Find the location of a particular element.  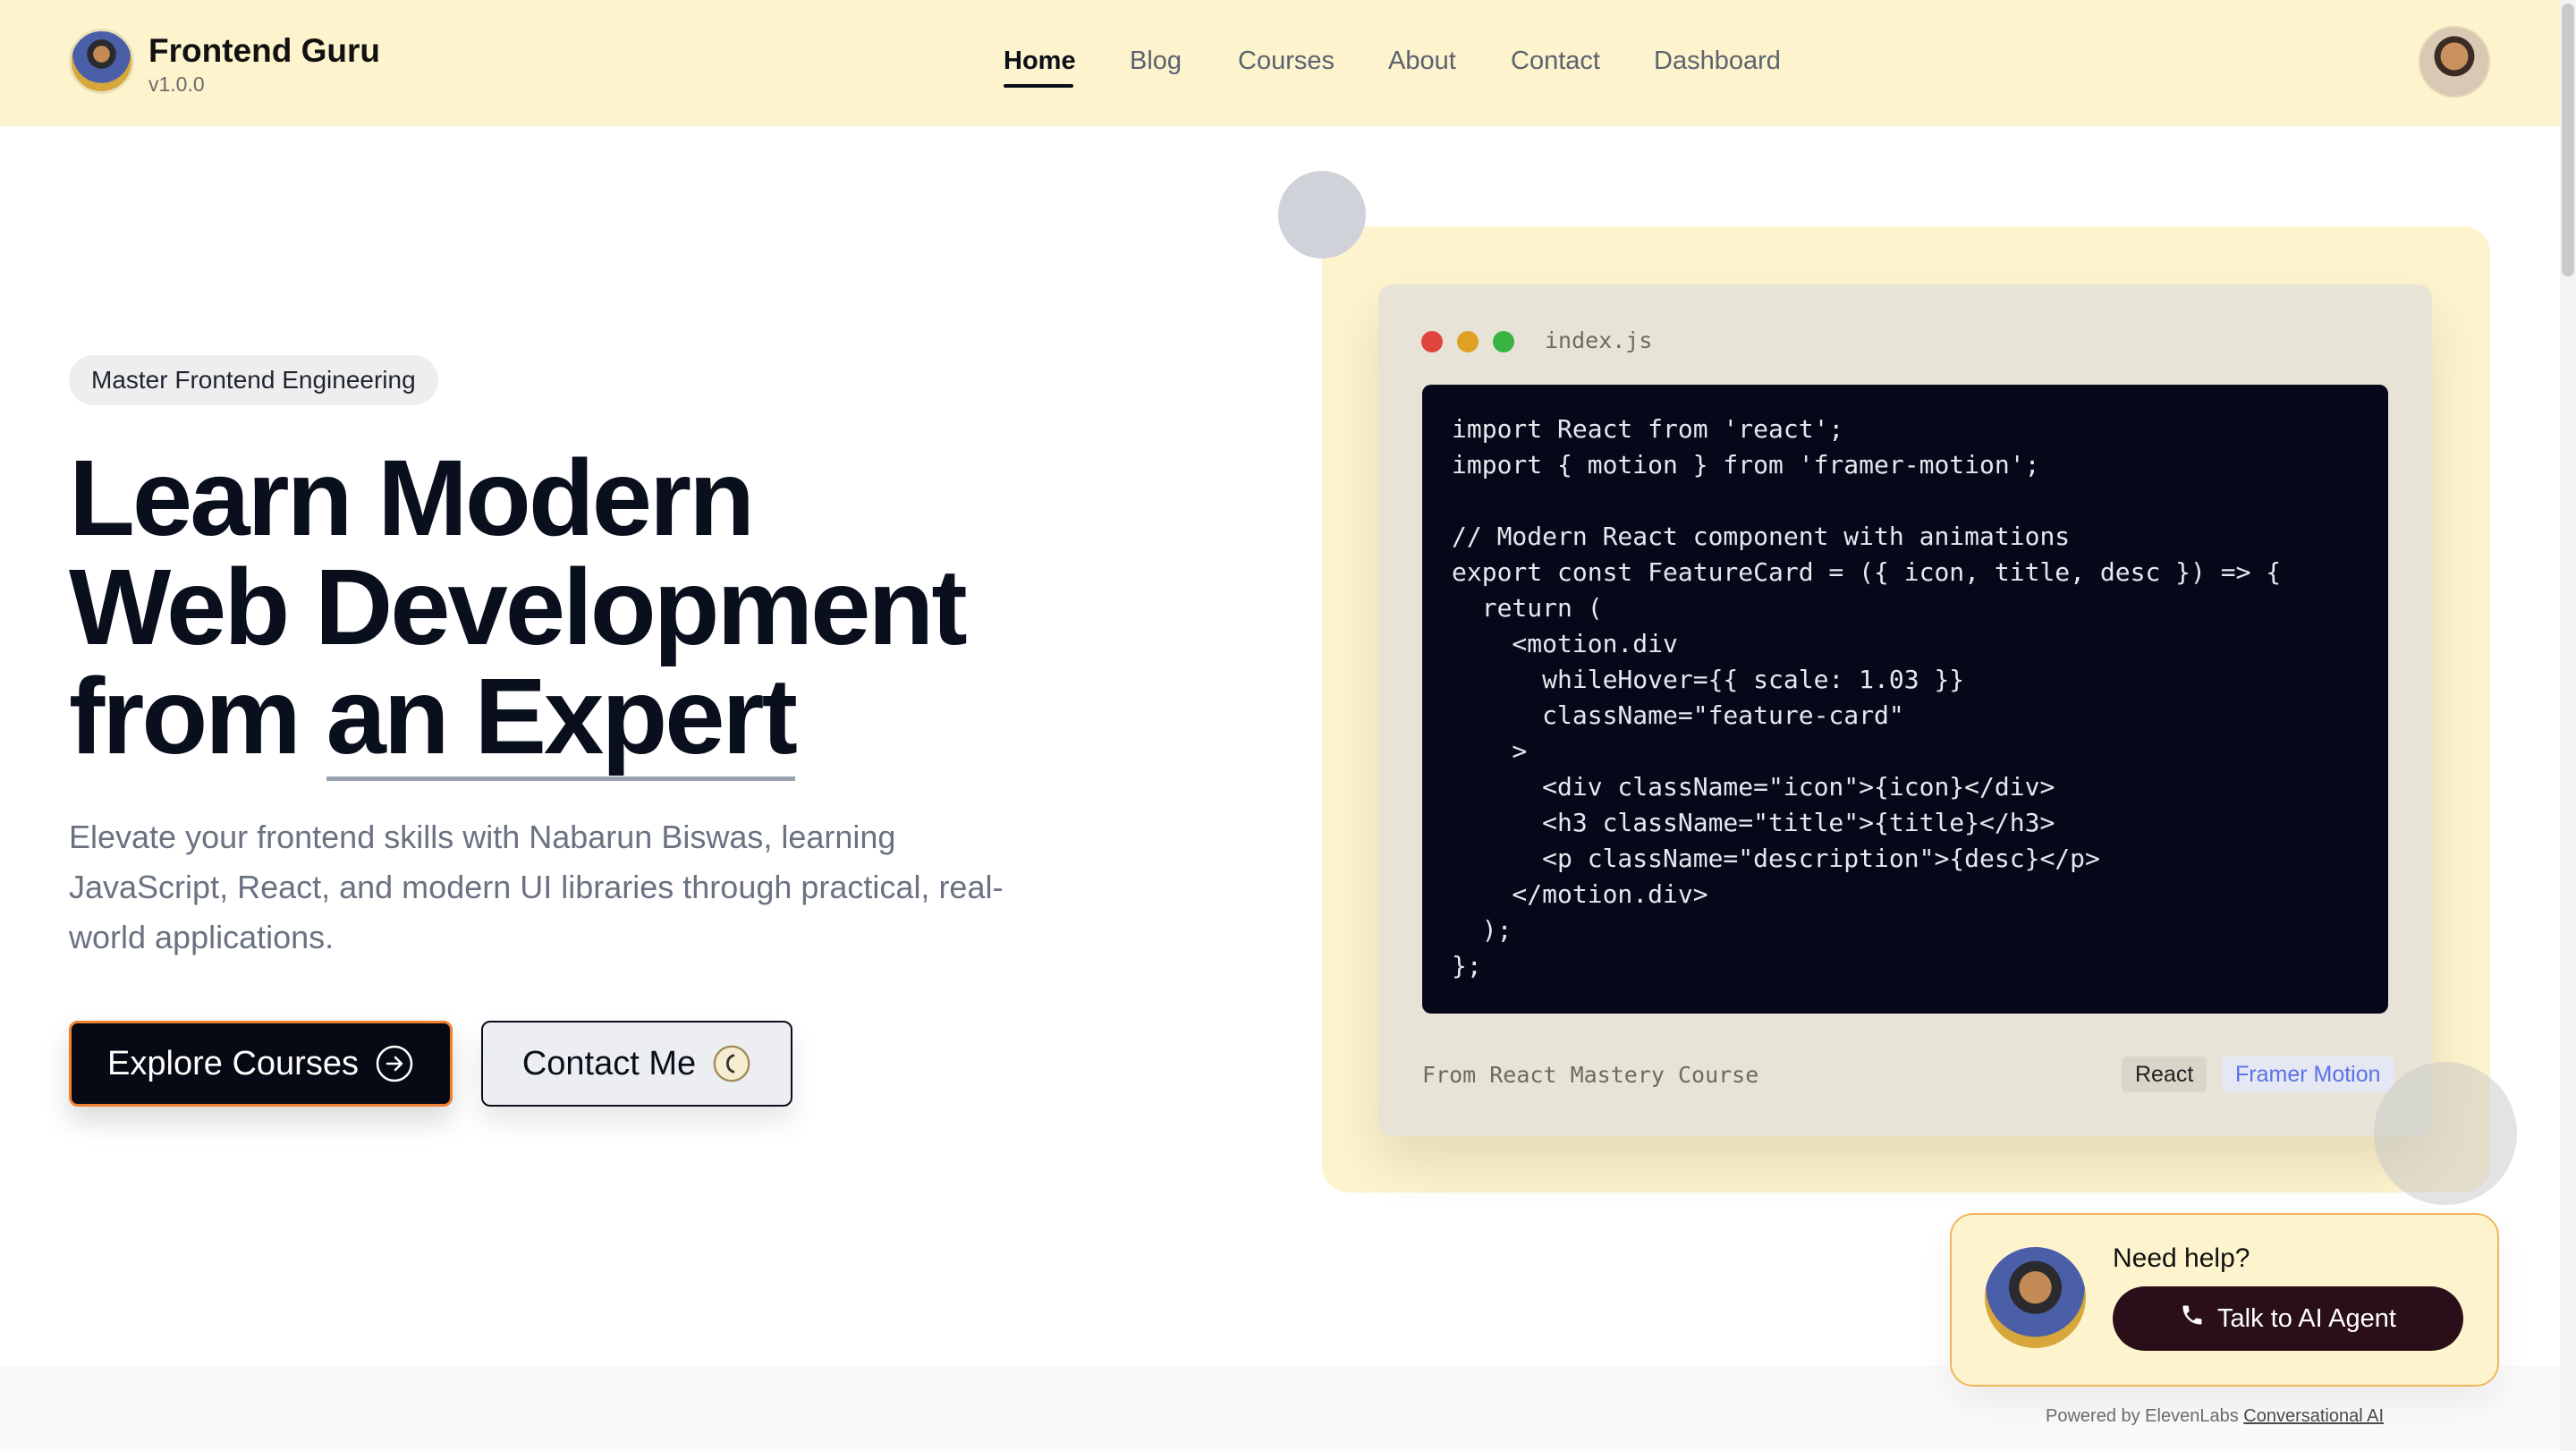

talk-to-ai-agent-button: Talk to AI Agent is located at coordinates (2288, 1318).